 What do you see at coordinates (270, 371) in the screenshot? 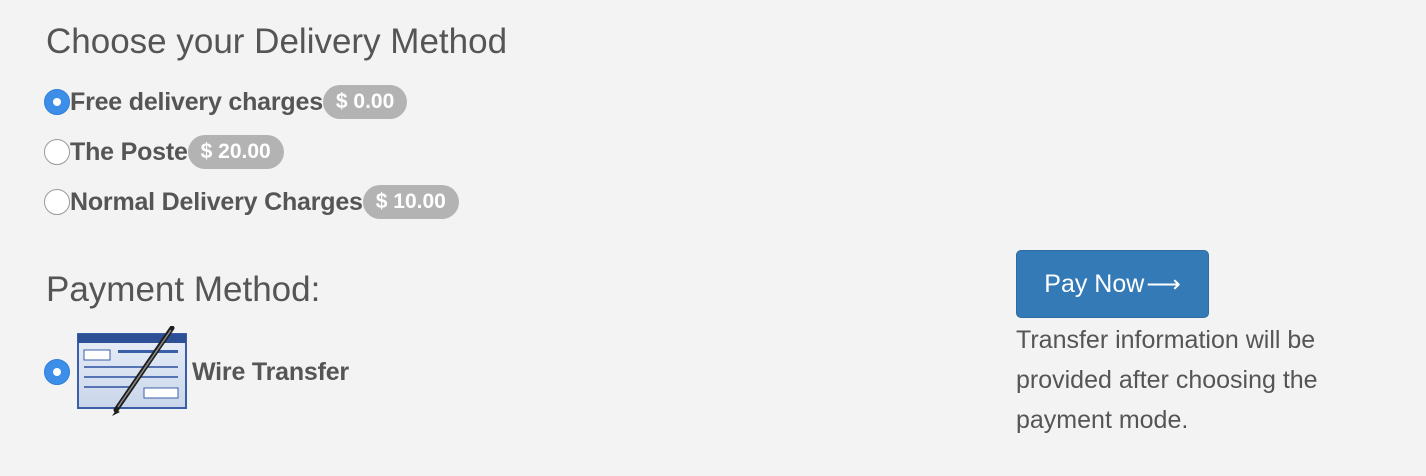
I see `payment-option-label: Wire Transfer` at bounding box center [270, 371].